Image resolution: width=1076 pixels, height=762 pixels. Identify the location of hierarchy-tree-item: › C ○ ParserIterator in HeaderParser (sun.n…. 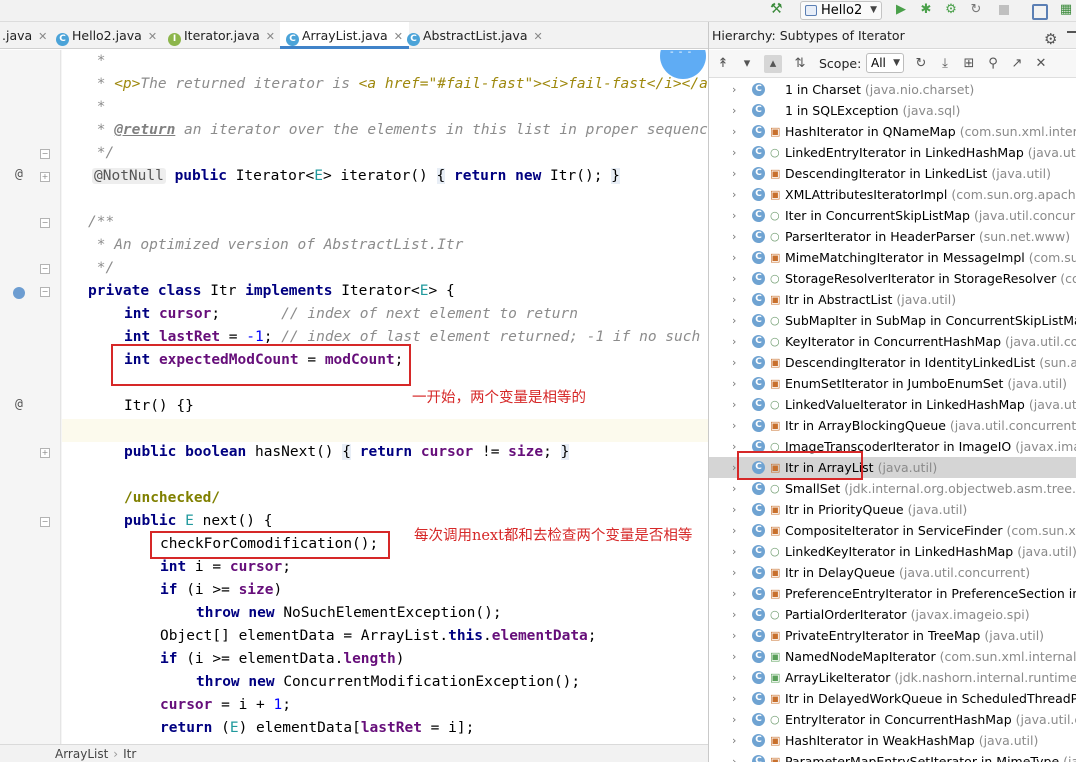
(892, 236).